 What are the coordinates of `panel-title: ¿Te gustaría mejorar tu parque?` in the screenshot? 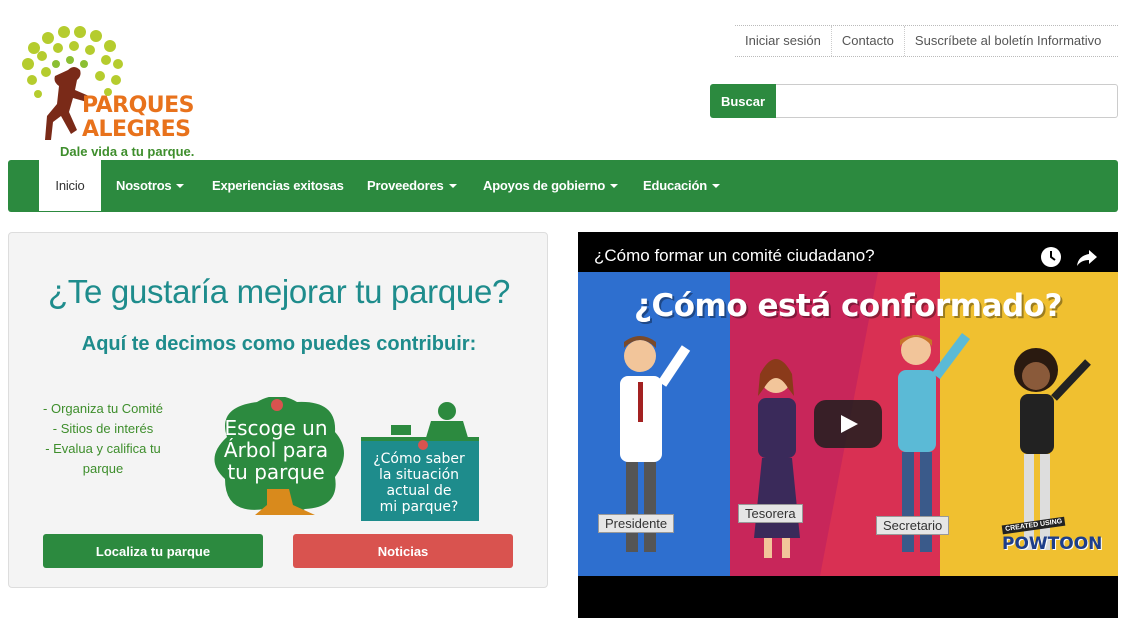 It's located at (279, 291).